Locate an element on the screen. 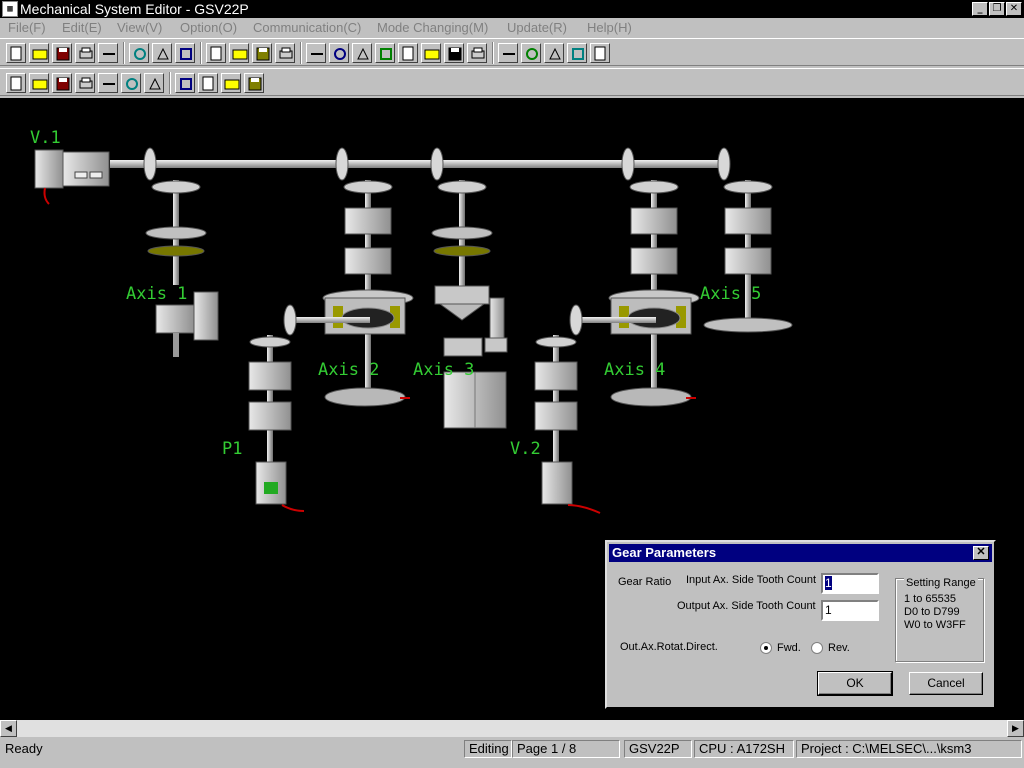 The image size is (1024, 768). output-tooth-count-field: 1 is located at coordinates (850, 610).